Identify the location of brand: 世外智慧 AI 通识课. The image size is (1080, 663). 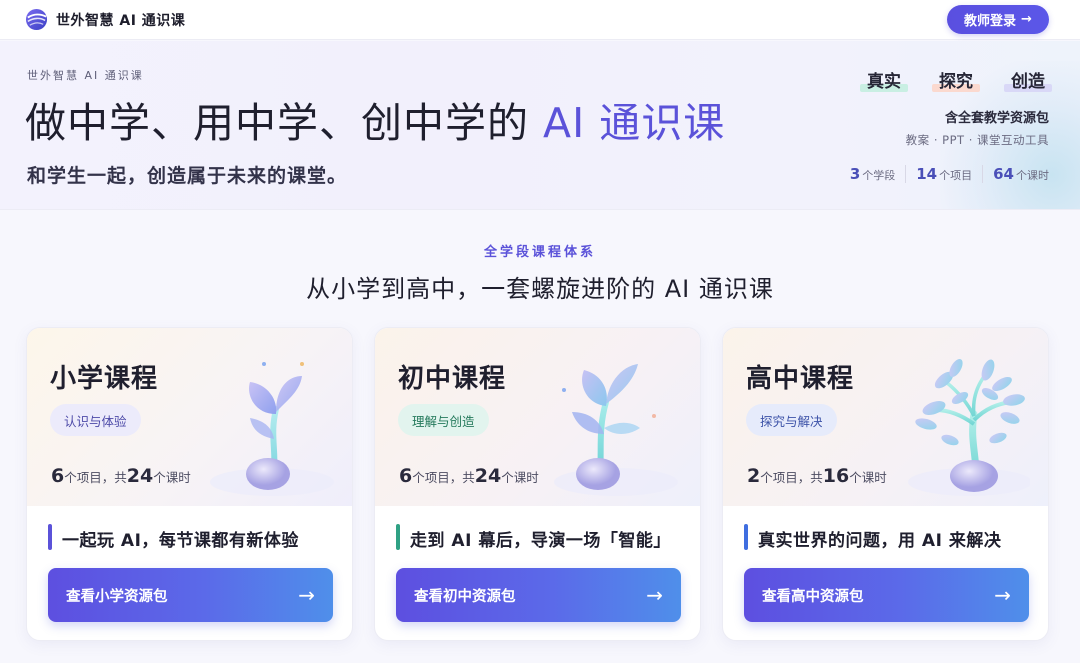
(105, 19).